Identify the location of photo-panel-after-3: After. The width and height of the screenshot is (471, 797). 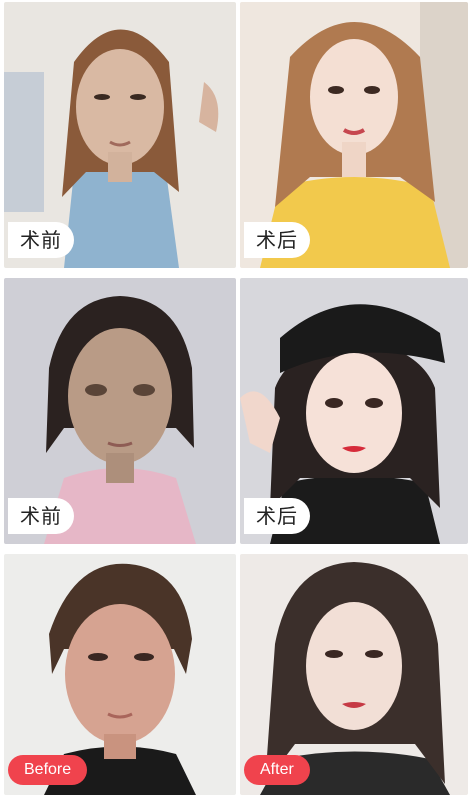
(354, 674).